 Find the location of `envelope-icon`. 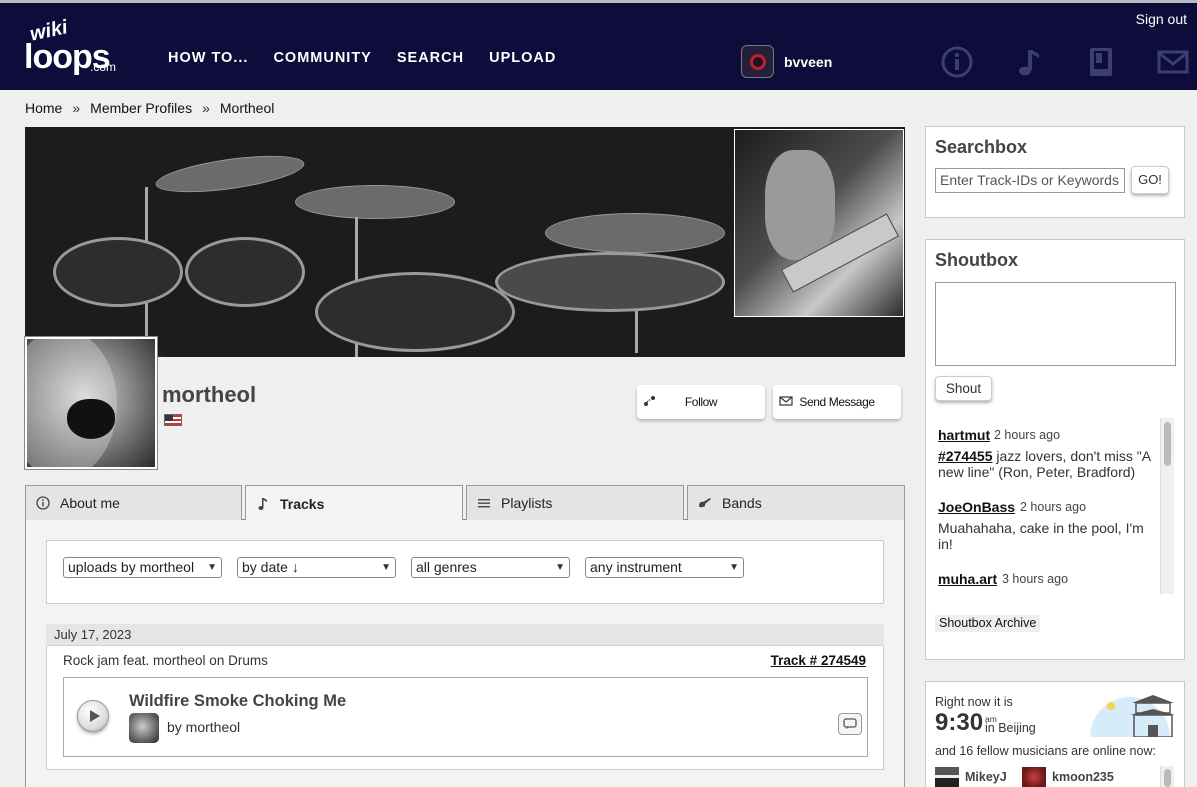

envelope-icon is located at coordinates (786, 401).